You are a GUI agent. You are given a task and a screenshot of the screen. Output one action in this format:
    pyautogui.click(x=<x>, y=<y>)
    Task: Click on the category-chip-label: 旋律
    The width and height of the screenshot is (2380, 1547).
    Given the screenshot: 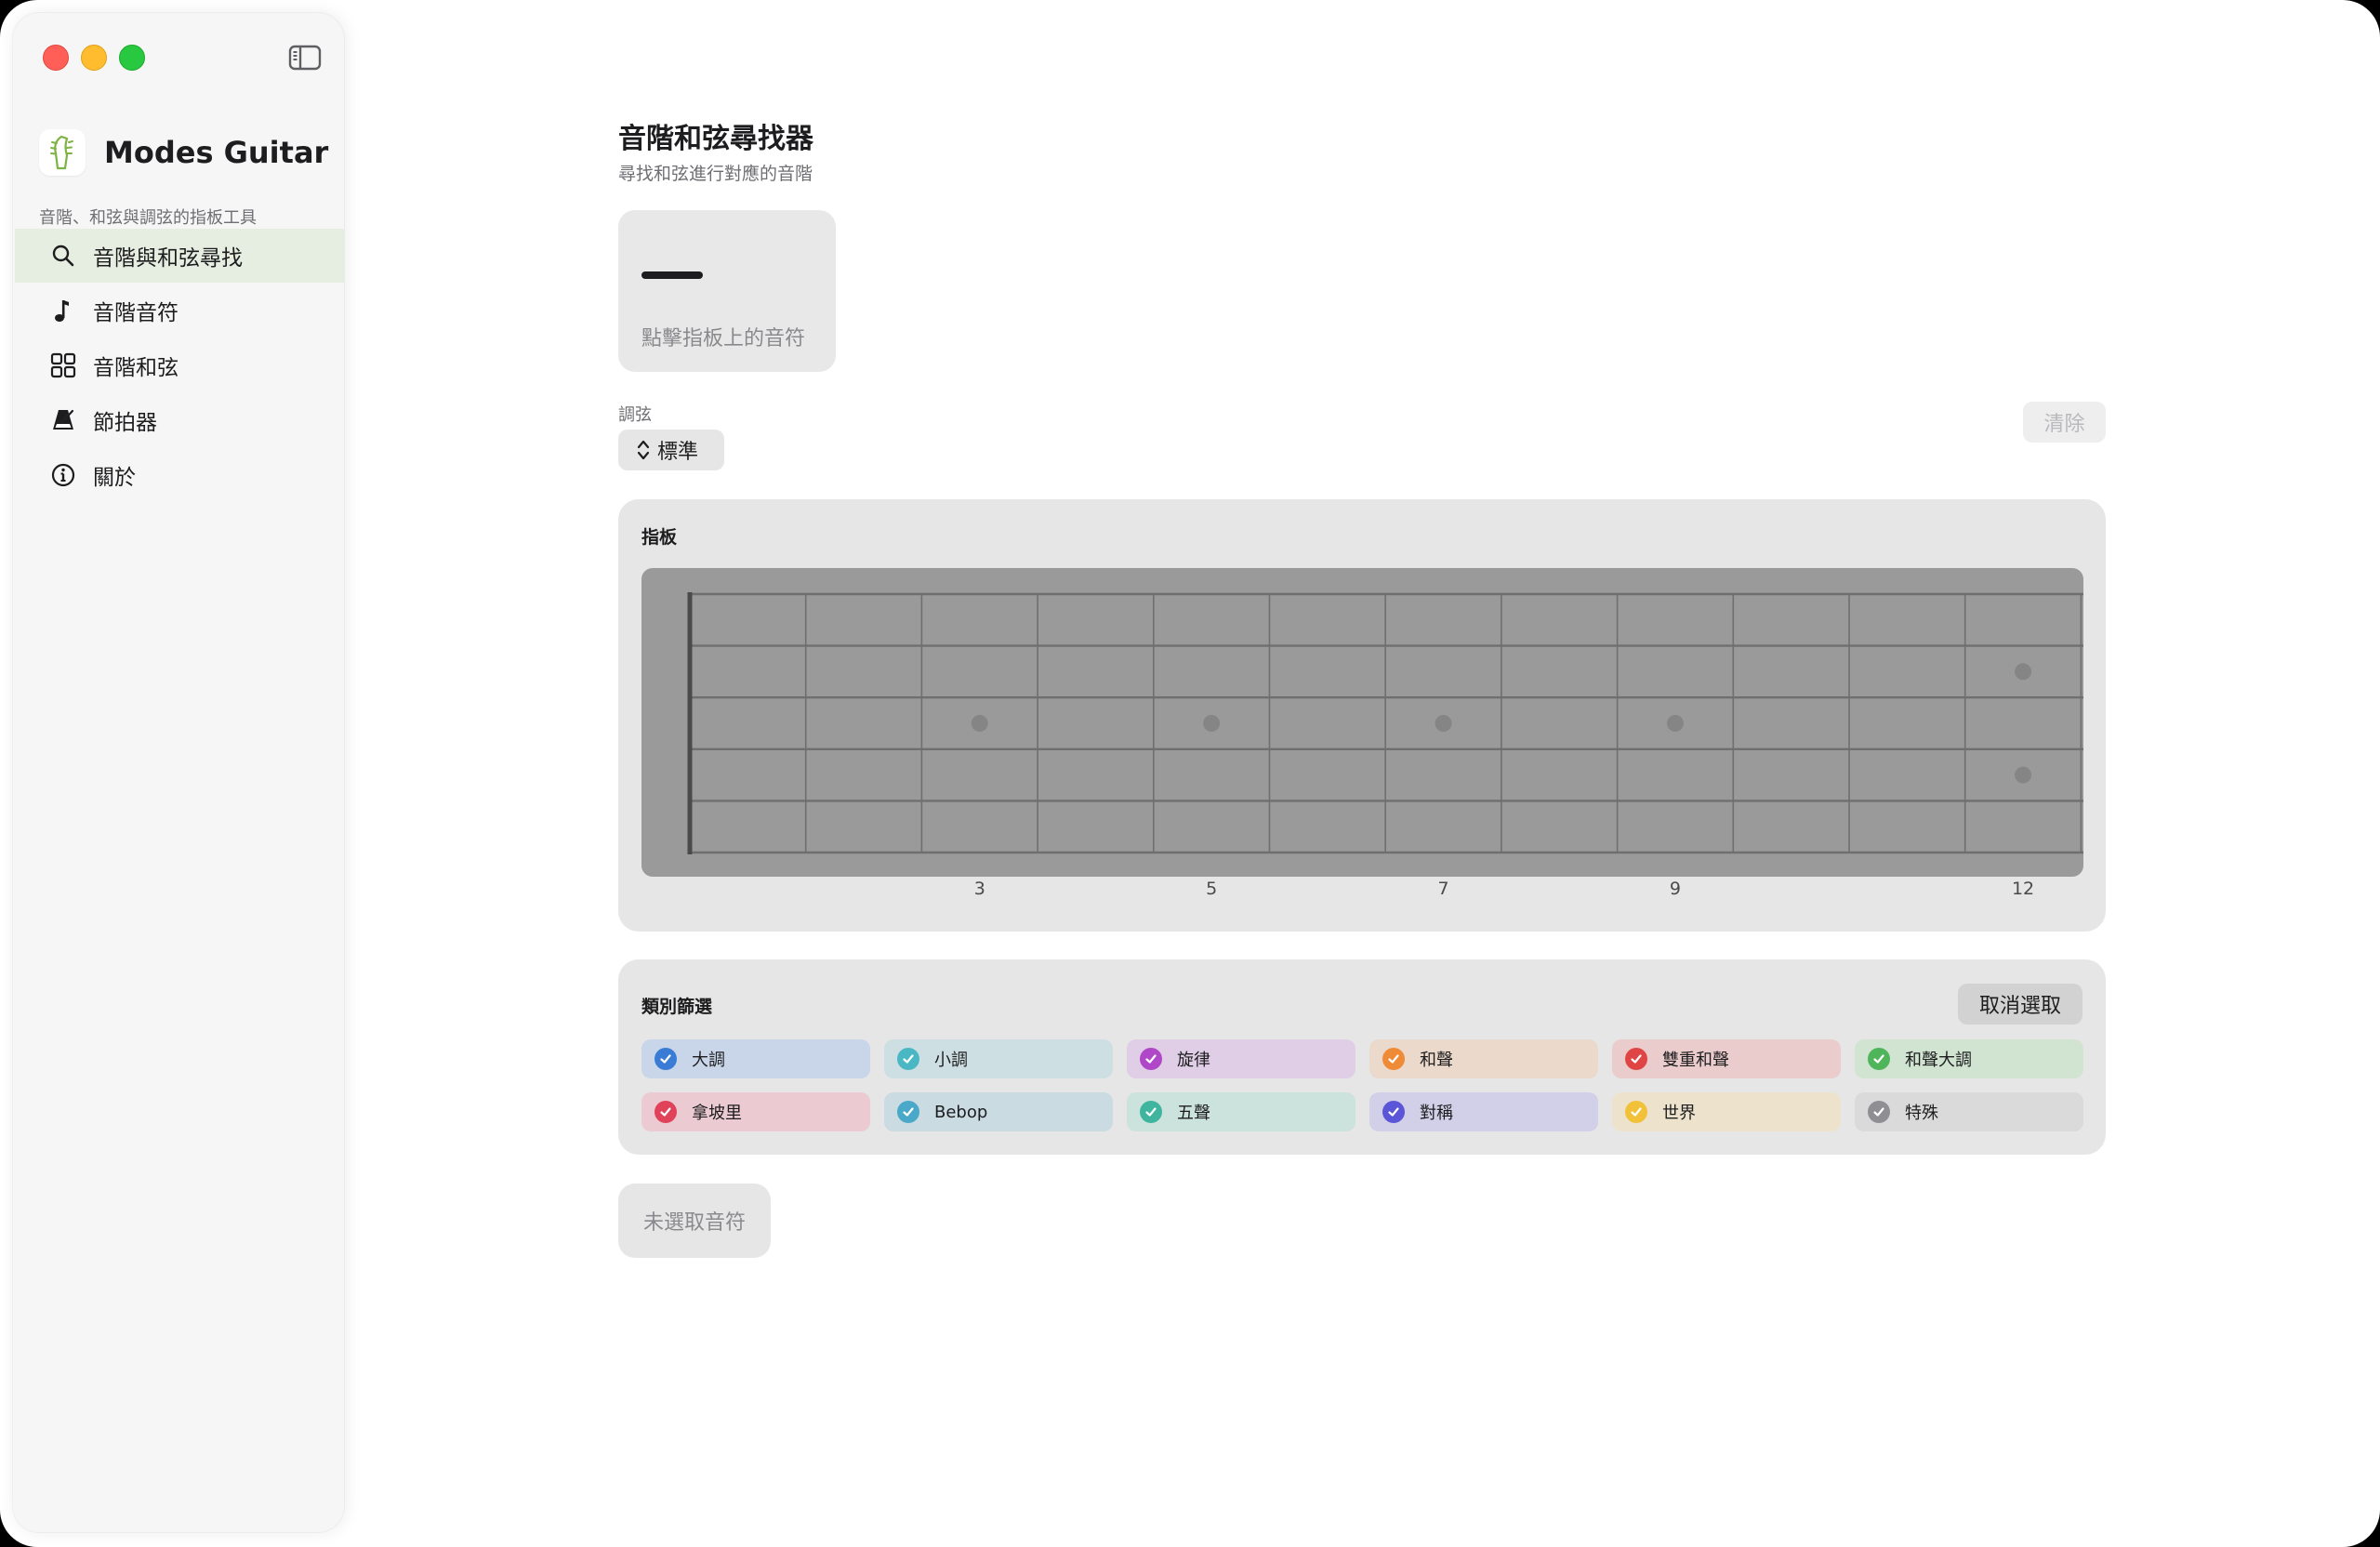 What is the action you would take?
    pyautogui.click(x=1193, y=1060)
    